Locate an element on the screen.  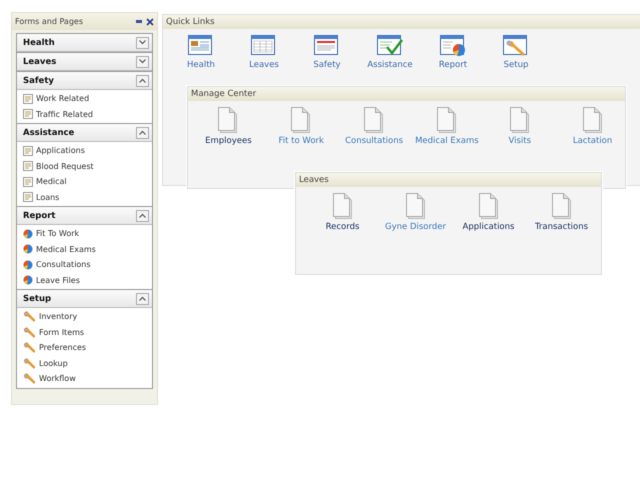
sidebar-item: Loans is located at coordinates (84, 197).